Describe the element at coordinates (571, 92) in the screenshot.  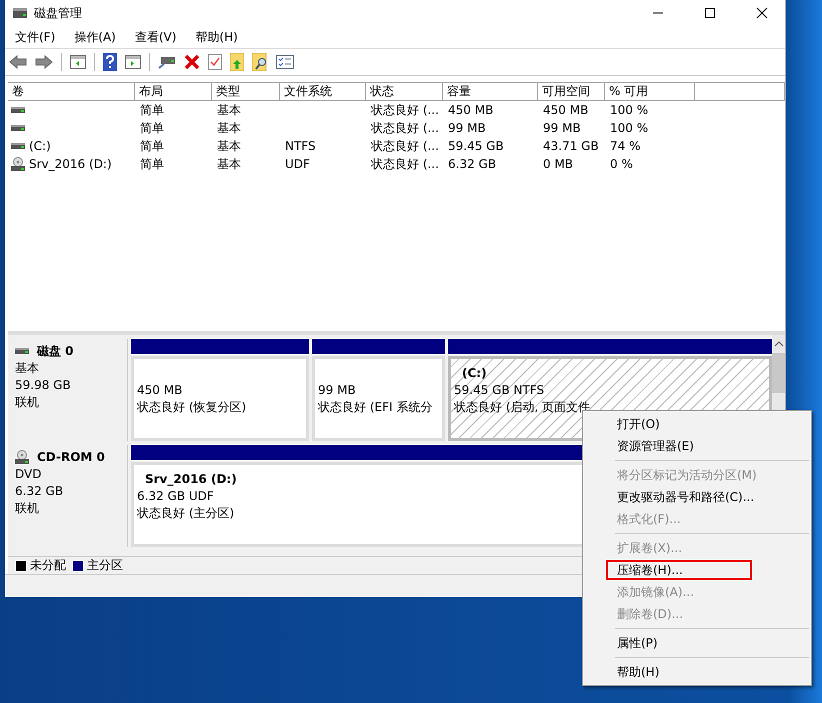
I see `column-header: 可用空间` at that location.